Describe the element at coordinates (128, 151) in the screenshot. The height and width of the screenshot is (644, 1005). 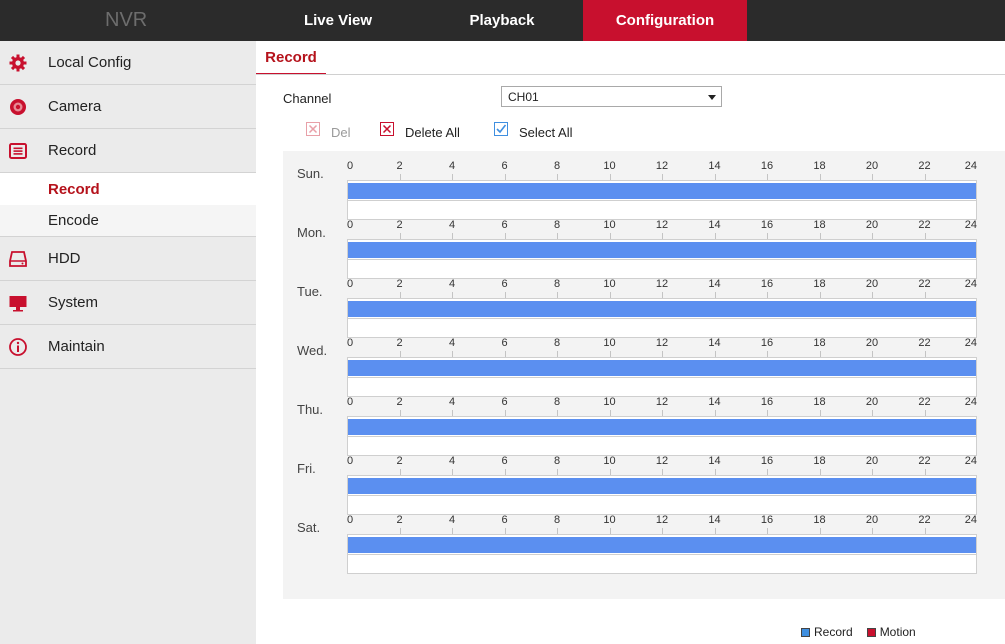
I see `sidebar-item-record: Record` at that location.